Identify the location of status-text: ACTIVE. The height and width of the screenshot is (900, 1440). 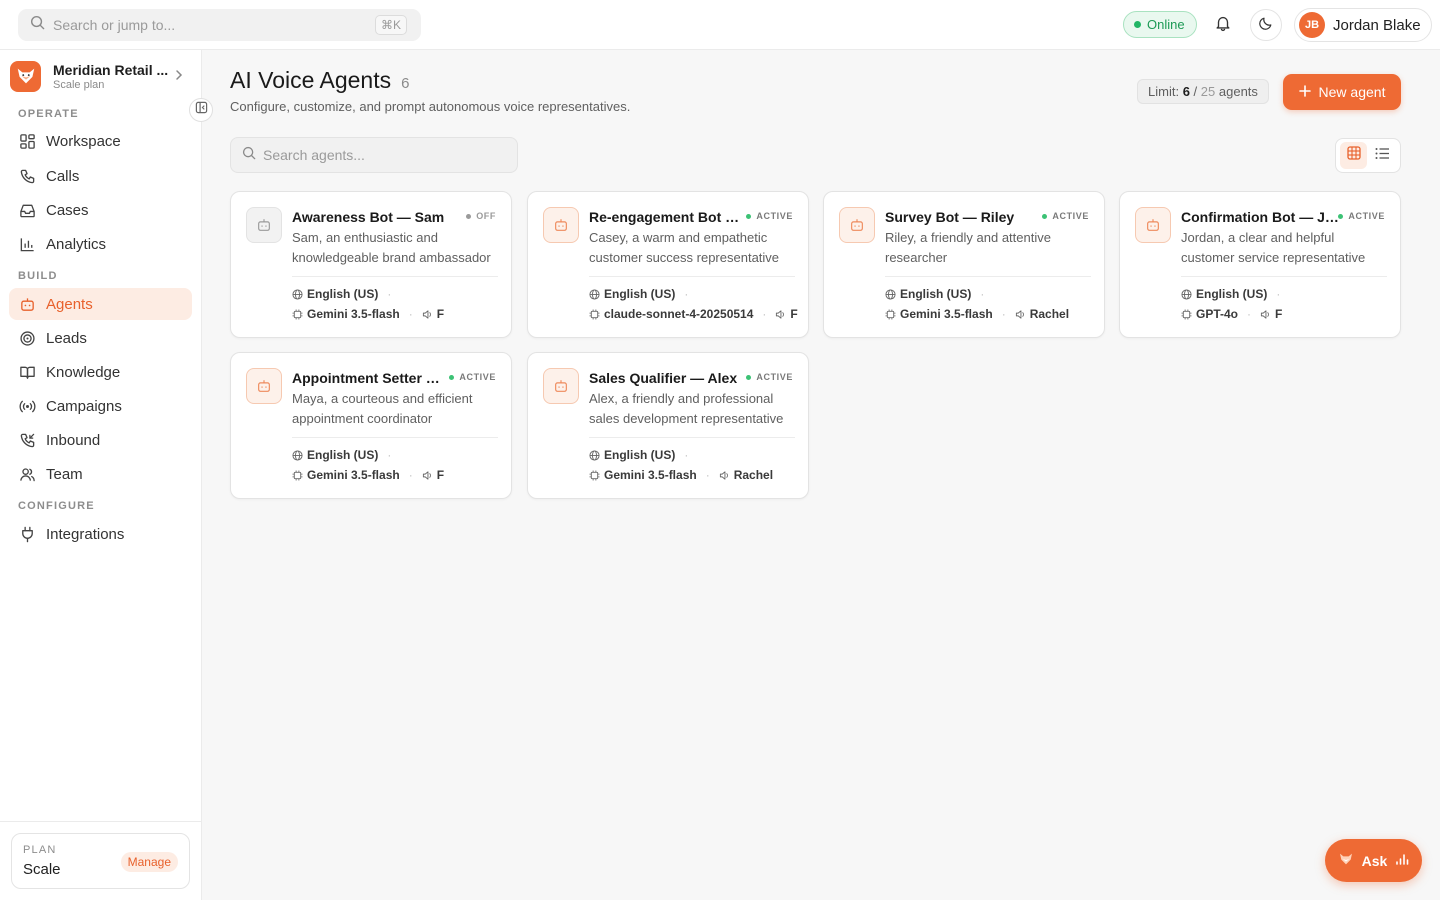
(477, 377).